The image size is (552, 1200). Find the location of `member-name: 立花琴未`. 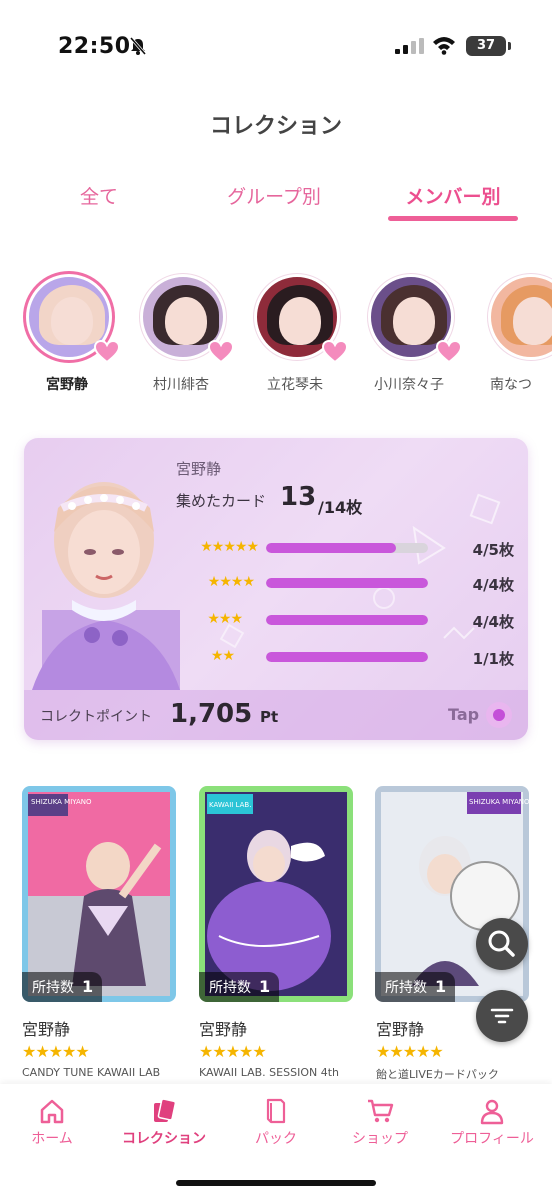

member-name: 立花琴未 is located at coordinates (295, 385).